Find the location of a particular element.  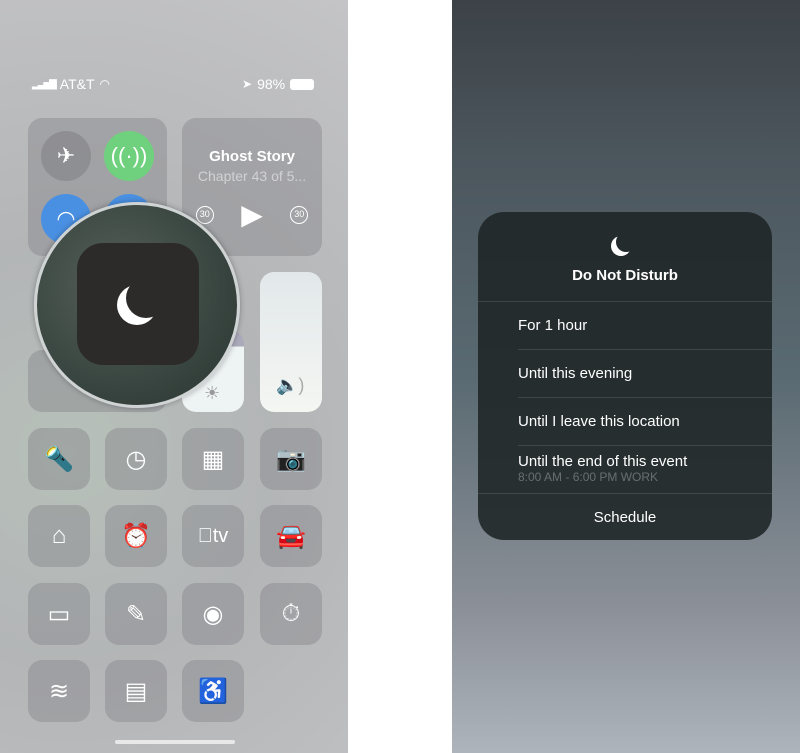

flashlight-button: 🔦 is located at coordinates (59, 459).